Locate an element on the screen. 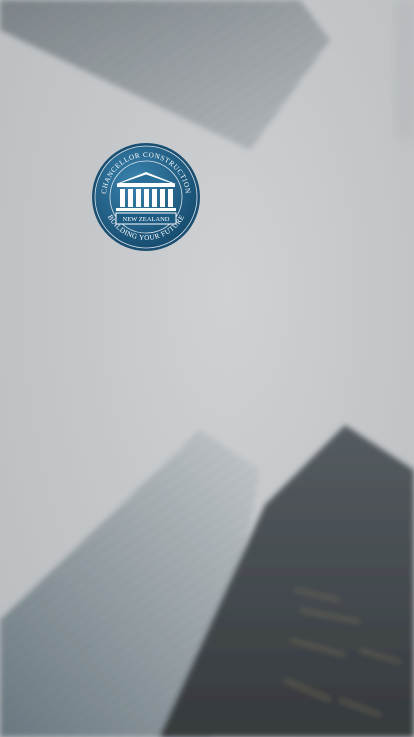  logo-banner-text: NEW ZEALAND is located at coordinates (146, 219).